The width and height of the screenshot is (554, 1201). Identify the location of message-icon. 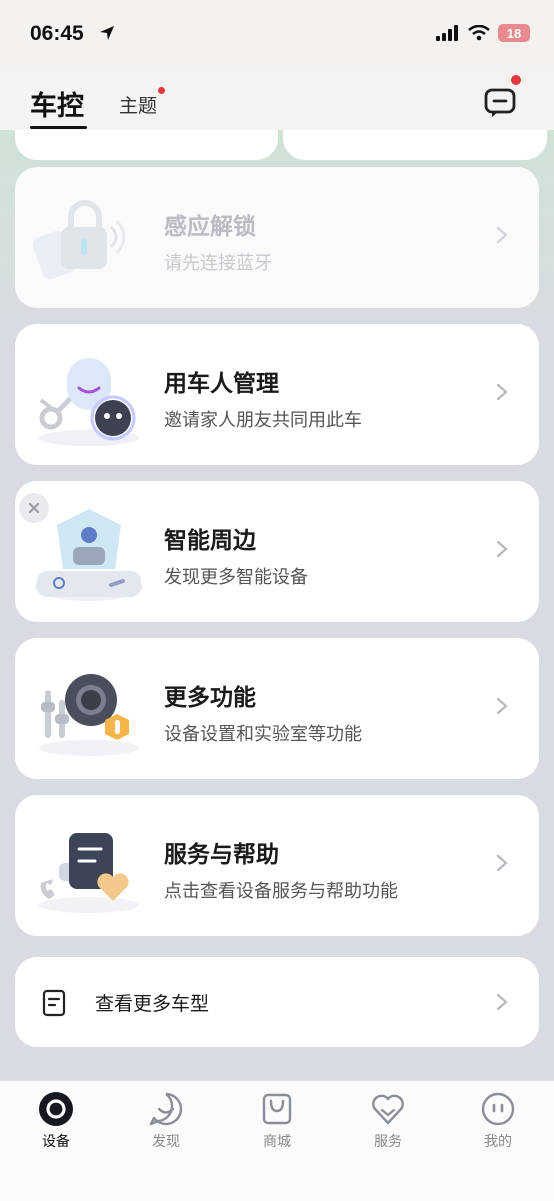
(500, 102).